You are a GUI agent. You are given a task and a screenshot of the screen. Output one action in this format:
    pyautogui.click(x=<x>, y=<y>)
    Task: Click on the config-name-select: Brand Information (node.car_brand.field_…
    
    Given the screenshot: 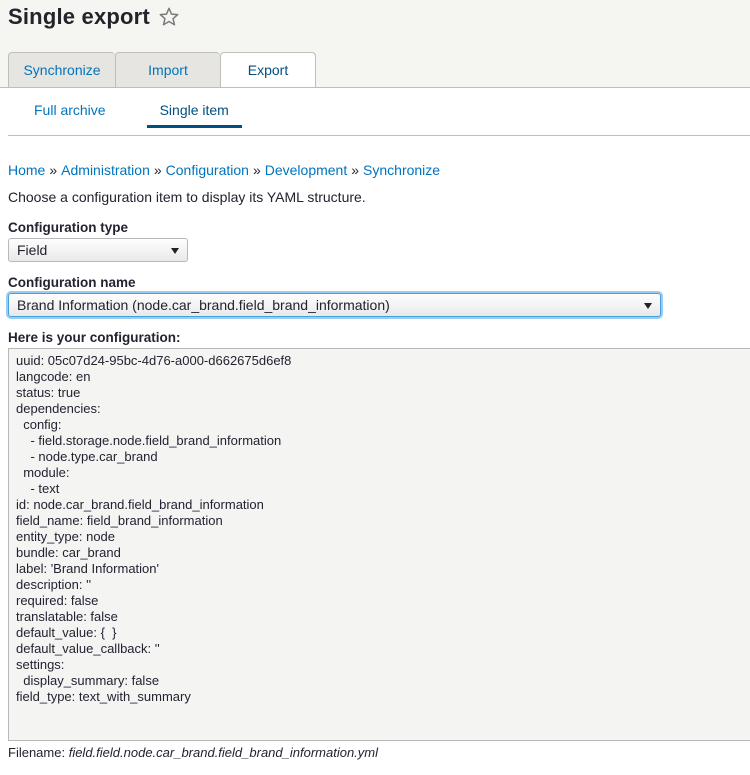 What is the action you would take?
    pyautogui.click(x=334, y=305)
    